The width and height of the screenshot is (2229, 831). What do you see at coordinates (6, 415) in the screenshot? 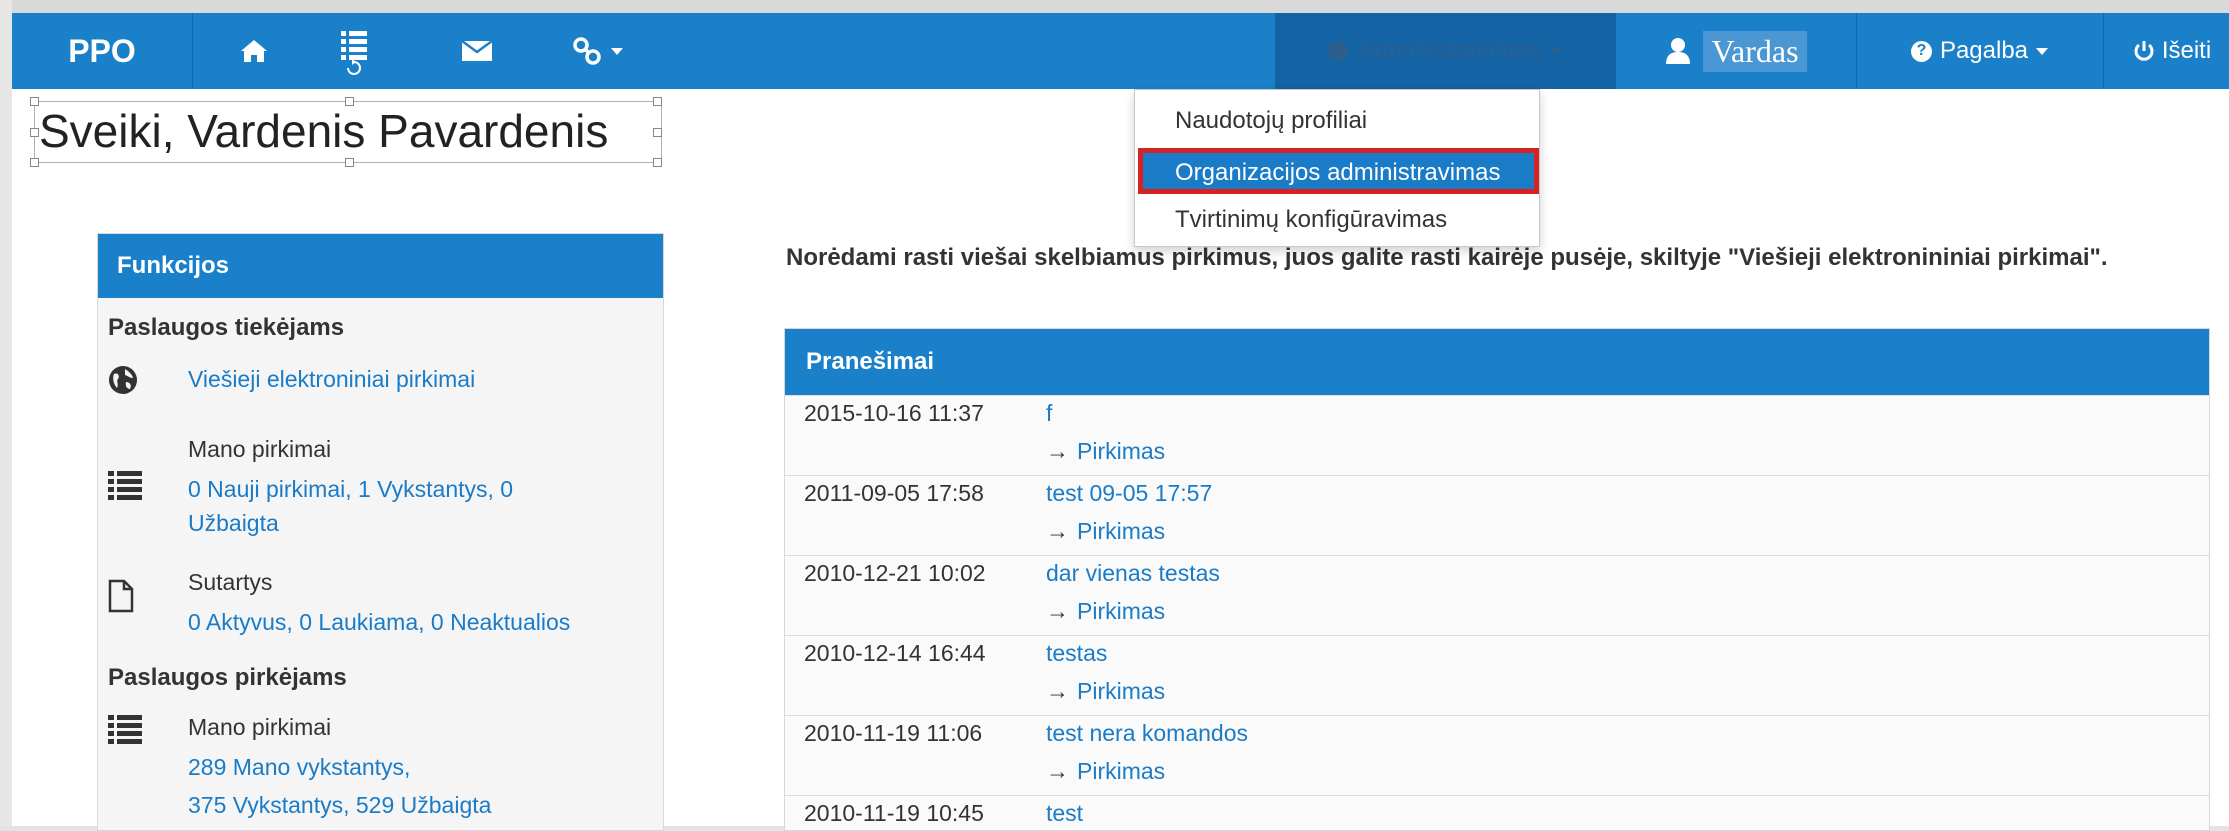
I see `window-left-edge` at bounding box center [6, 415].